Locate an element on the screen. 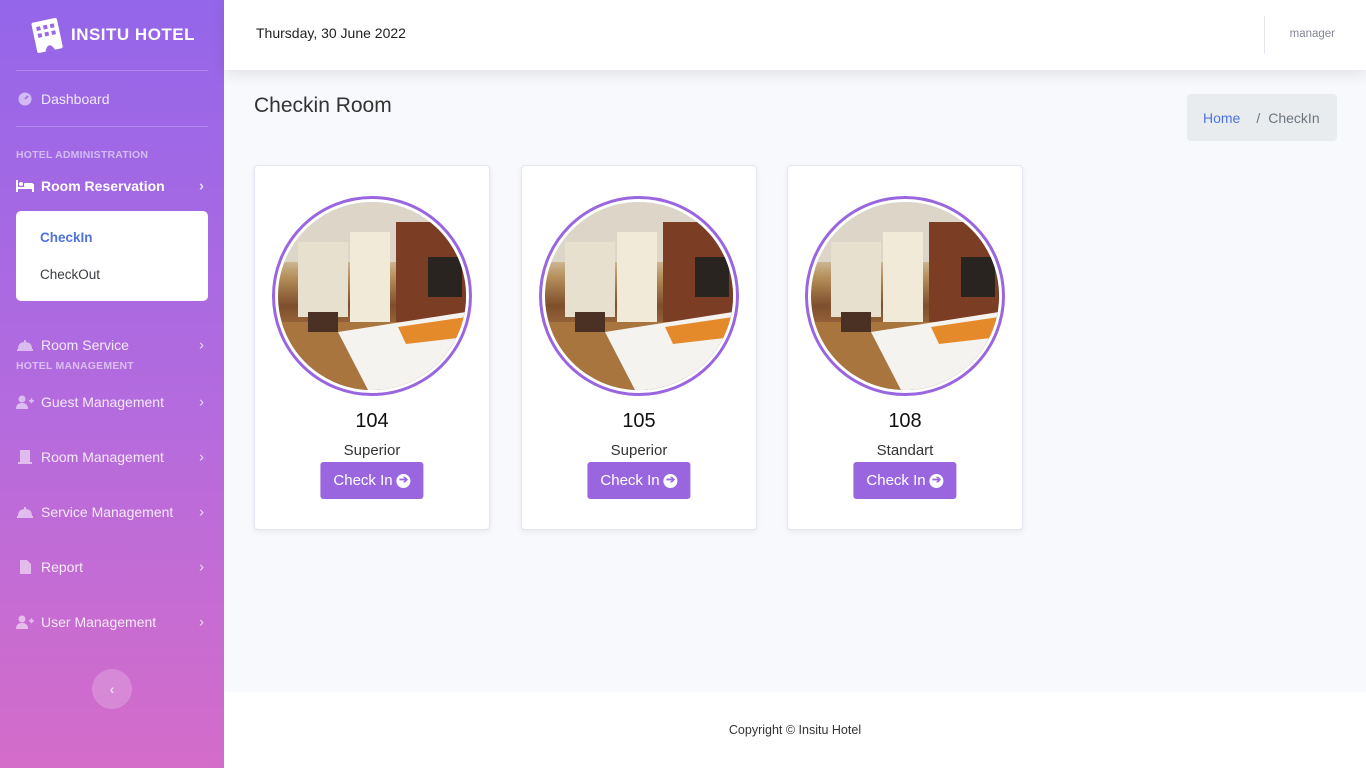 This screenshot has height=768, width=1366. user-menu: manager is located at coordinates (1312, 34).